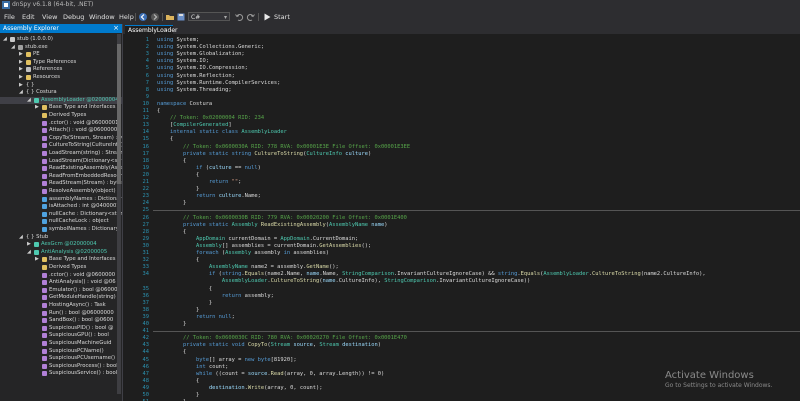  What do you see at coordinates (61, 85) in the screenshot?
I see `tree-item: ▶{ }` at bounding box center [61, 85].